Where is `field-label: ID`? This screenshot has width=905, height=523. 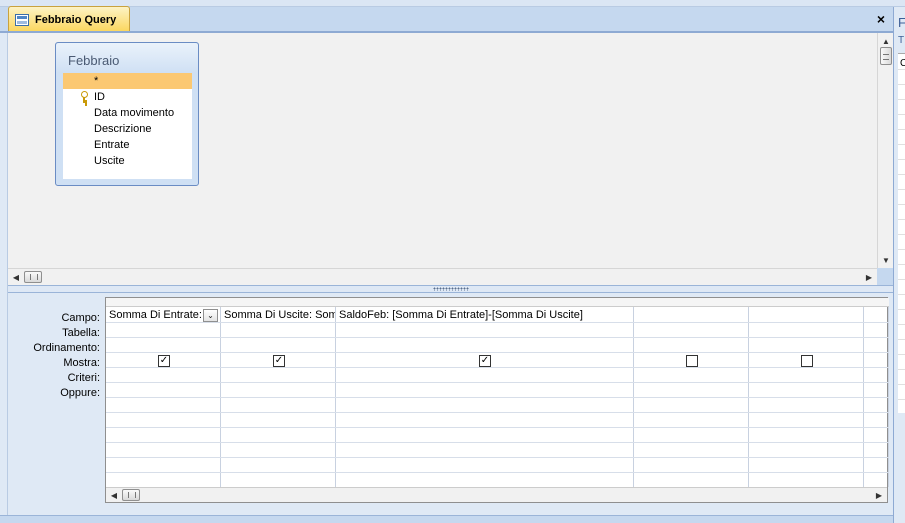 field-label: ID is located at coordinates (99, 97).